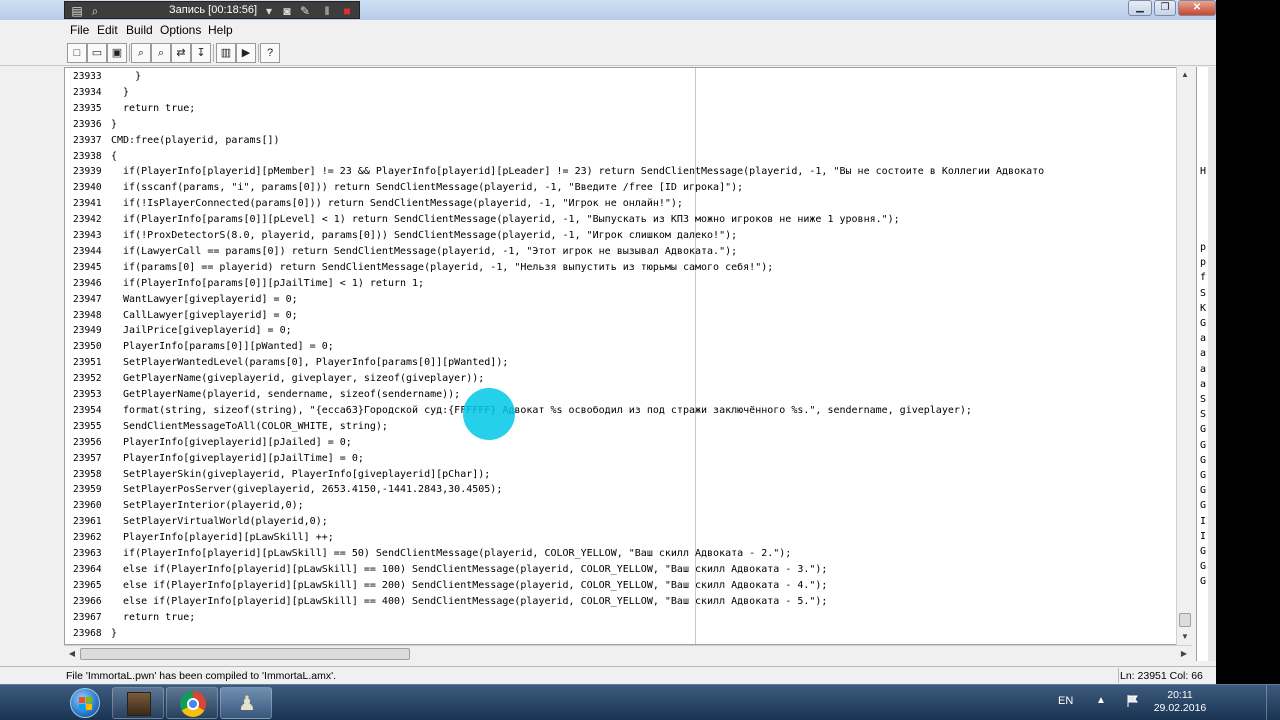 The width and height of the screenshot is (1280, 720). I want to click on menu-edit: Edit, so click(107, 30).